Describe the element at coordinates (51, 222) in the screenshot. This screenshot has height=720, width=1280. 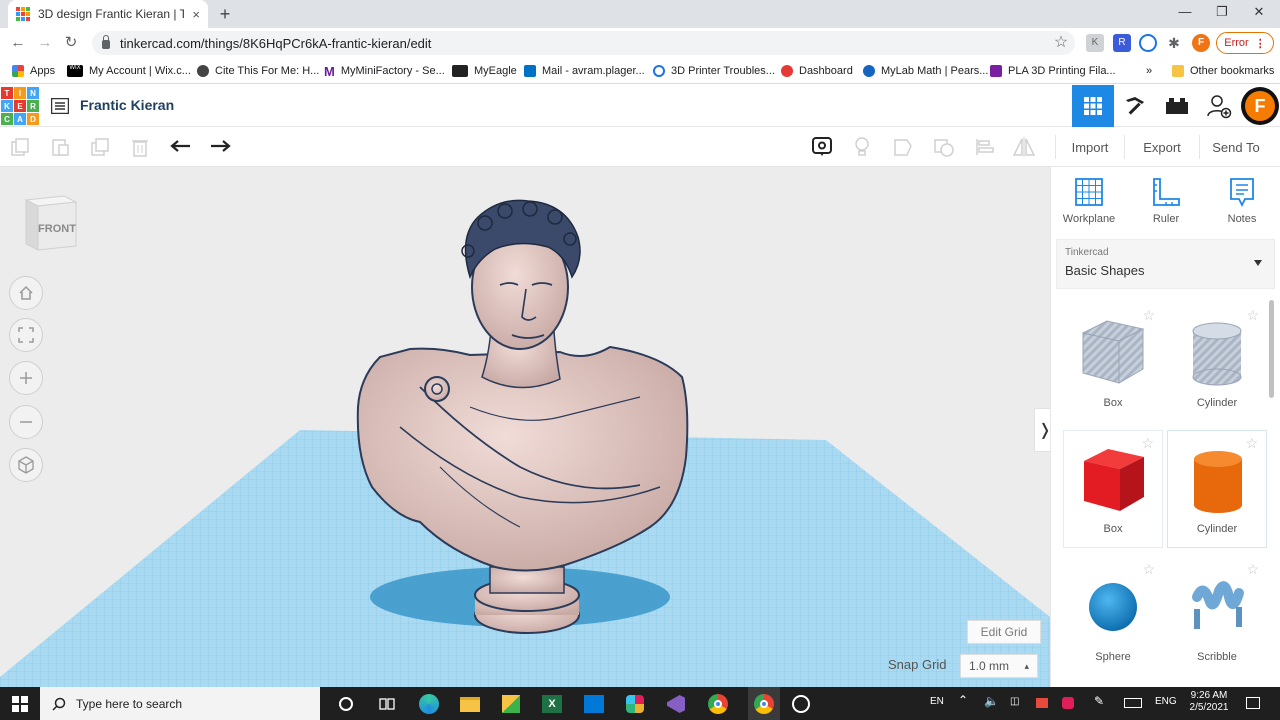
I see `view-cube: FRONT` at that location.